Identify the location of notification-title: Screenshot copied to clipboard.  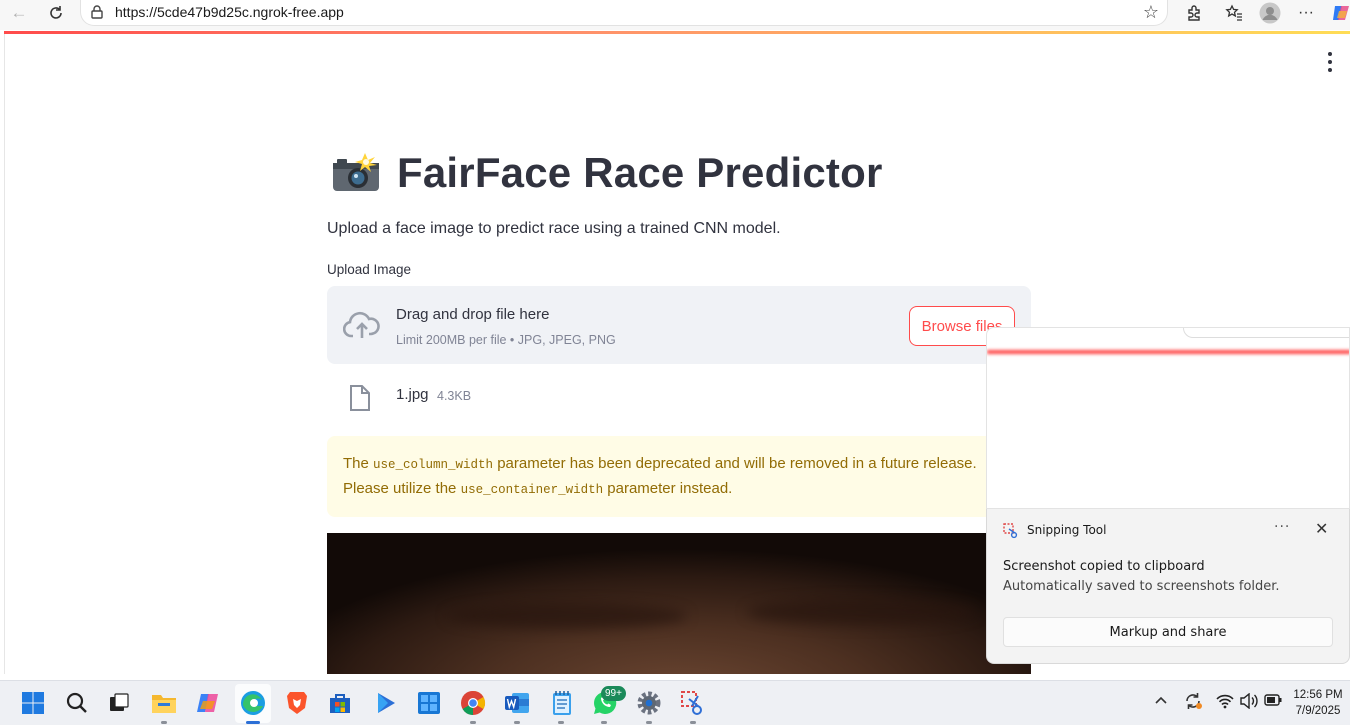
(1104, 566).